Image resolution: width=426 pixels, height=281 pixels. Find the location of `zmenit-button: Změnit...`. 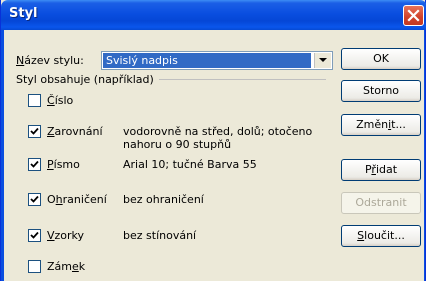

zmenit-button: Změnit... is located at coordinates (381, 125).